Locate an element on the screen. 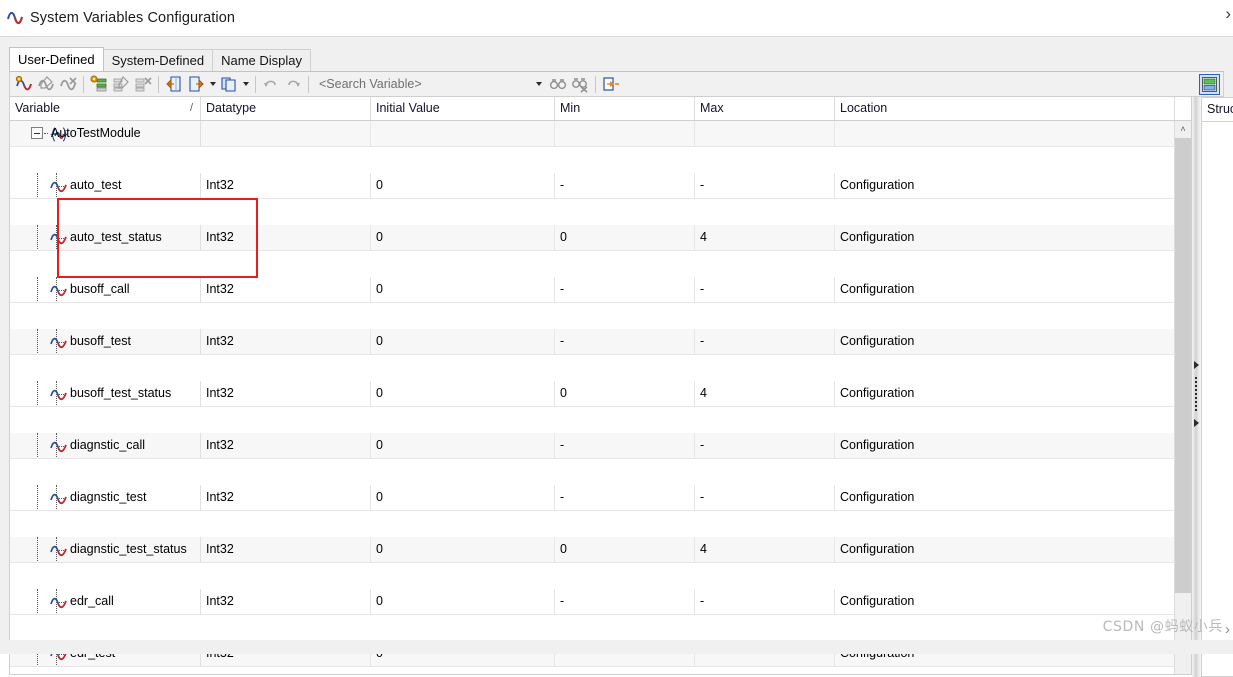 Image resolution: width=1233 pixels, height=677 pixels. table-row: edr_callInt320--Configuration is located at coordinates (600, 602).